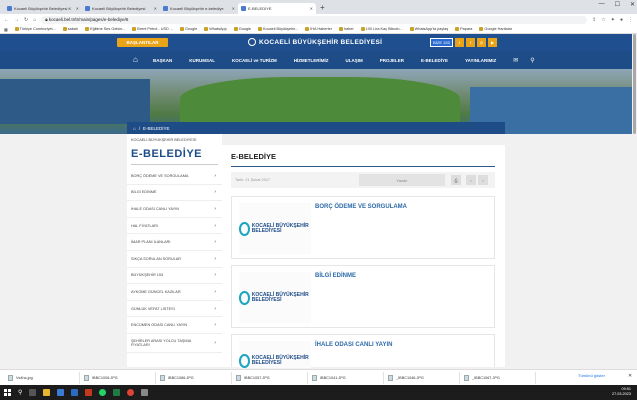 The width and height of the screenshot is (637, 400). What do you see at coordinates (142, 42) in the screenshot?
I see `links-button: BAŞLANTILAR` at bounding box center [142, 42].